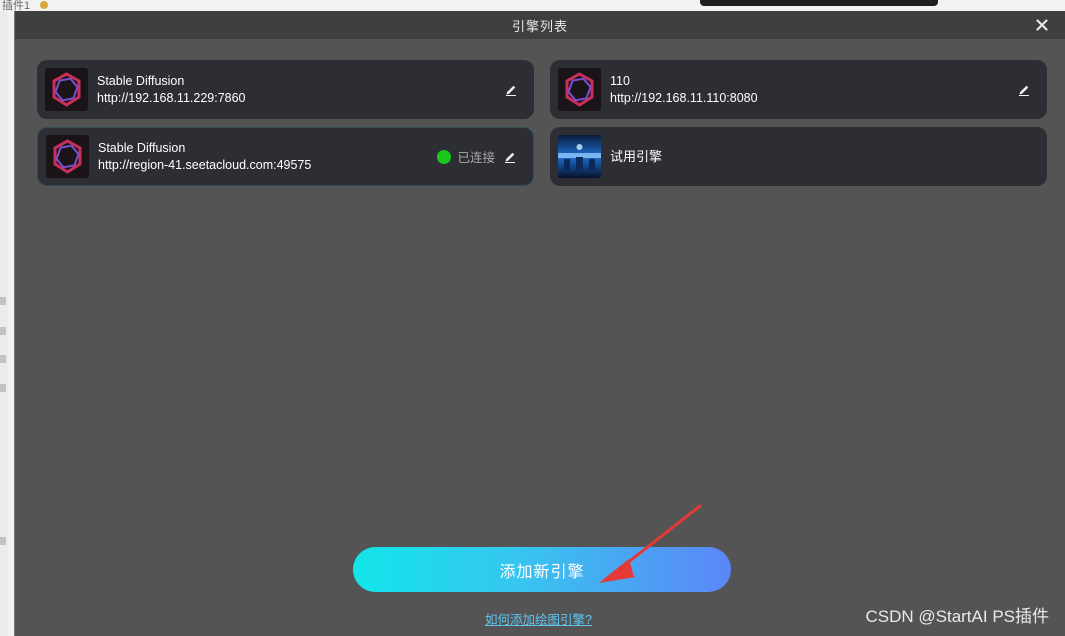 This screenshot has height=636, width=1065. I want to click on modal-header: 引擎列表, so click(540, 25).